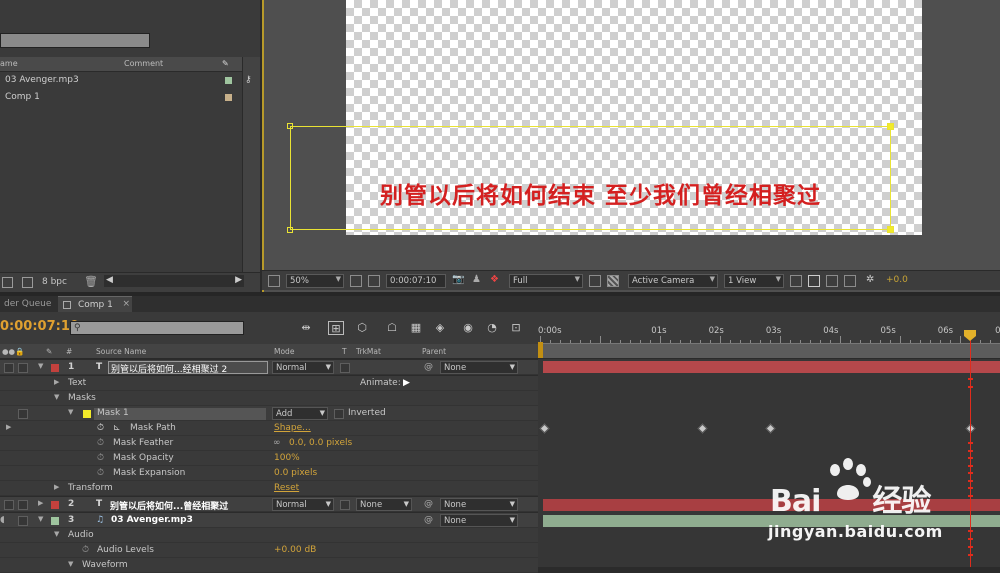 The width and height of the screenshot is (1000, 573). What do you see at coordinates (130, 81) in the screenshot?
I see `project-item: 03 Avenger.mp3 ⚷` at bounding box center [130, 81].